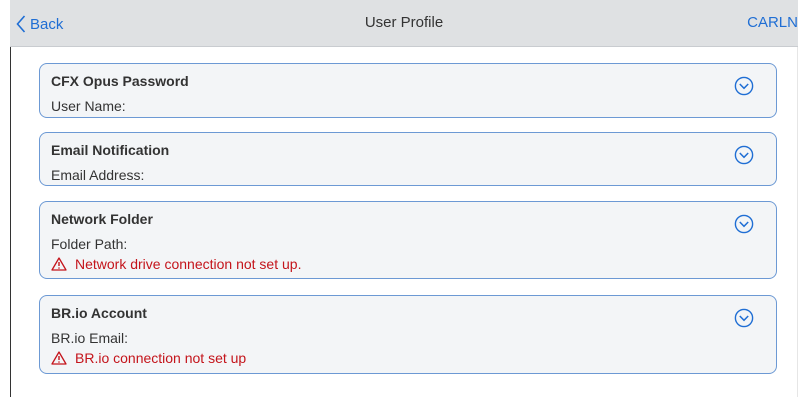  Describe the element at coordinates (99, 313) in the screenshot. I see `card-title: BR.io Account` at that location.